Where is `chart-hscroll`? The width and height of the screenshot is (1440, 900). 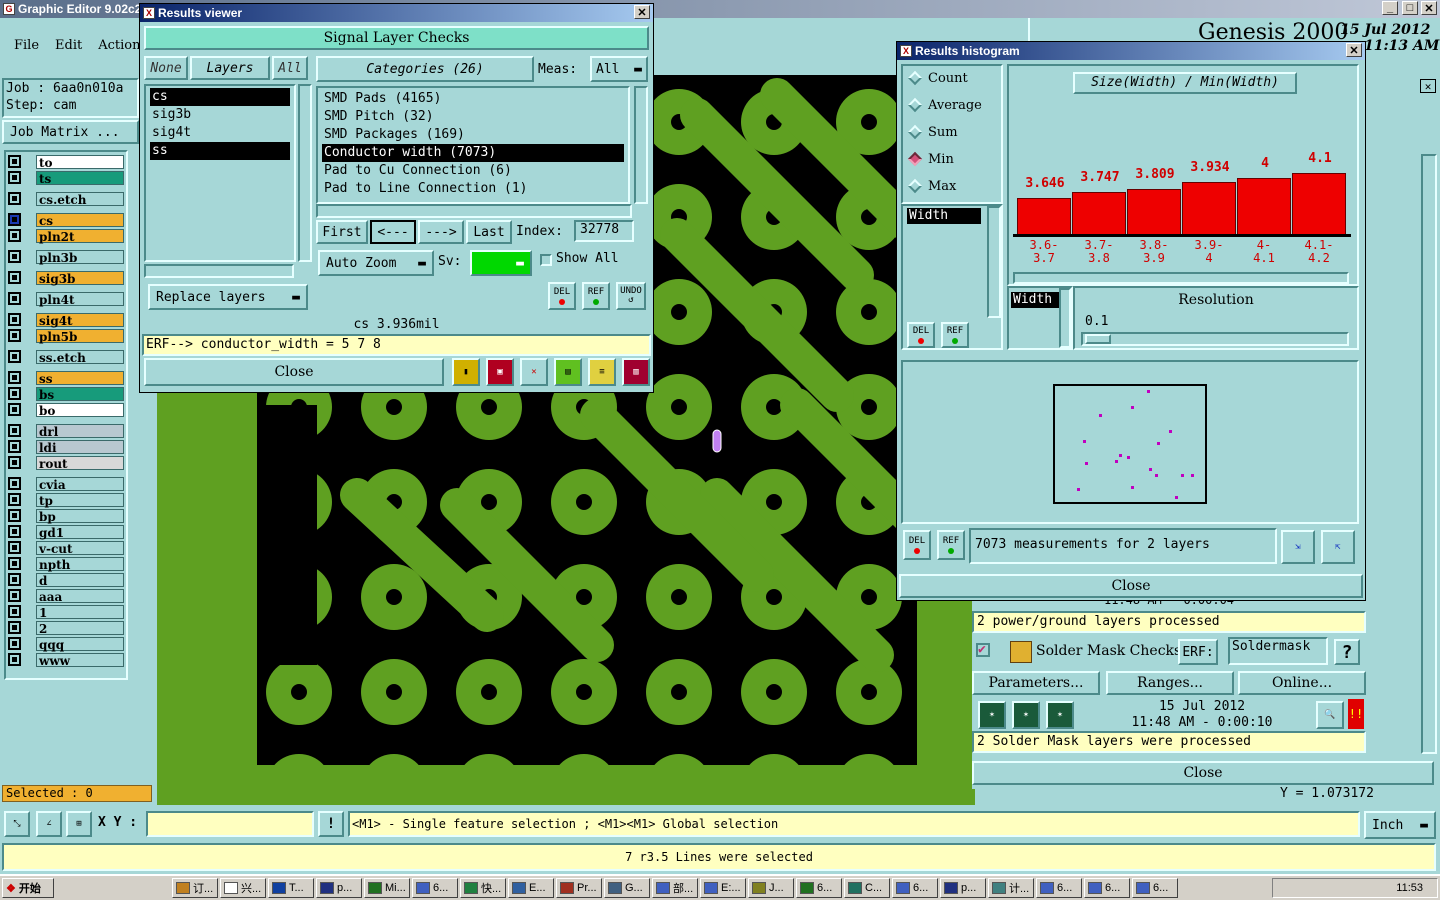 chart-hscroll is located at coordinates (1181, 278).